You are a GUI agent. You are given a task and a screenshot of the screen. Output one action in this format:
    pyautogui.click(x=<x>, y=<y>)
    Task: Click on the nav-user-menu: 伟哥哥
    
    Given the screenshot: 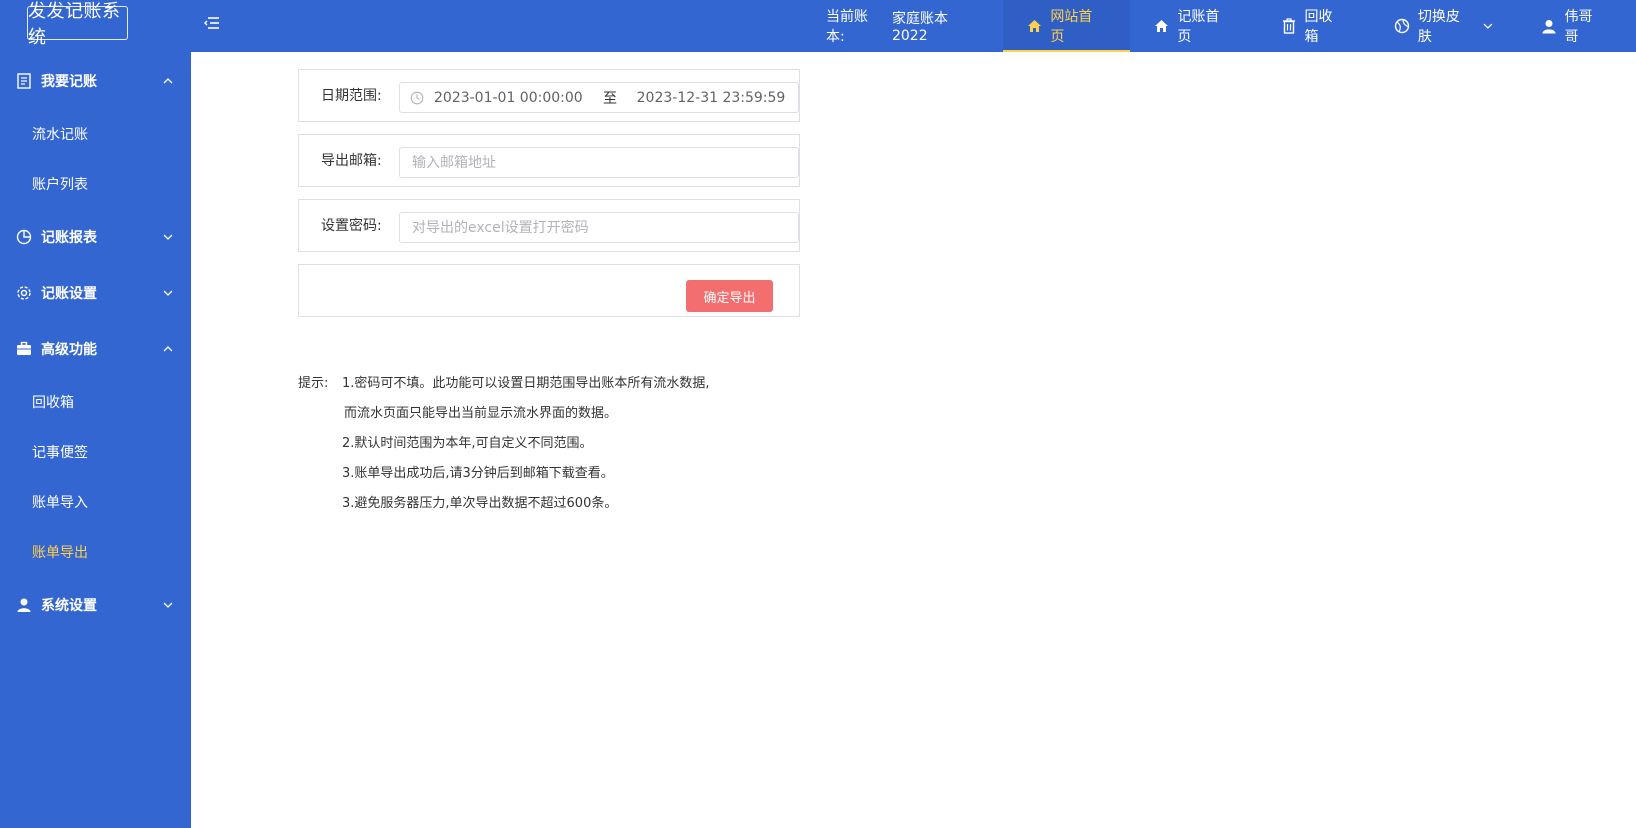 What is the action you would take?
    pyautogui.click(x=1576, y=26)
    